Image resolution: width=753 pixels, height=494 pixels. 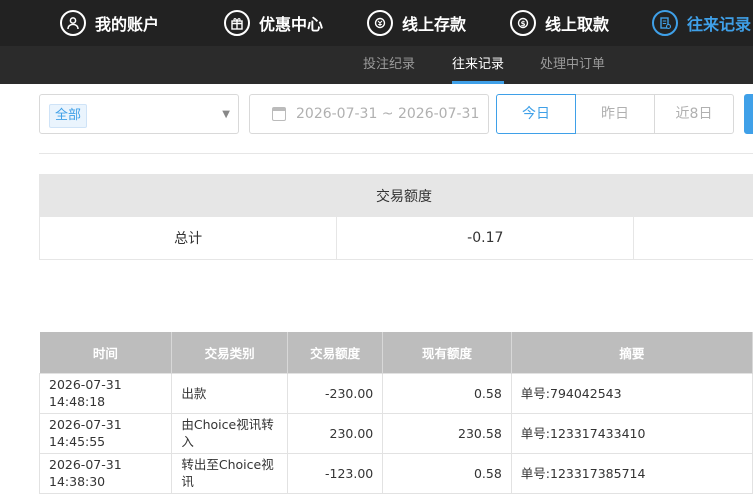 What do you see at coordinates (230, 433) in the screenshot?
I see `cell-type: 由Choice视讯转入` at bounding box center [230, 433].